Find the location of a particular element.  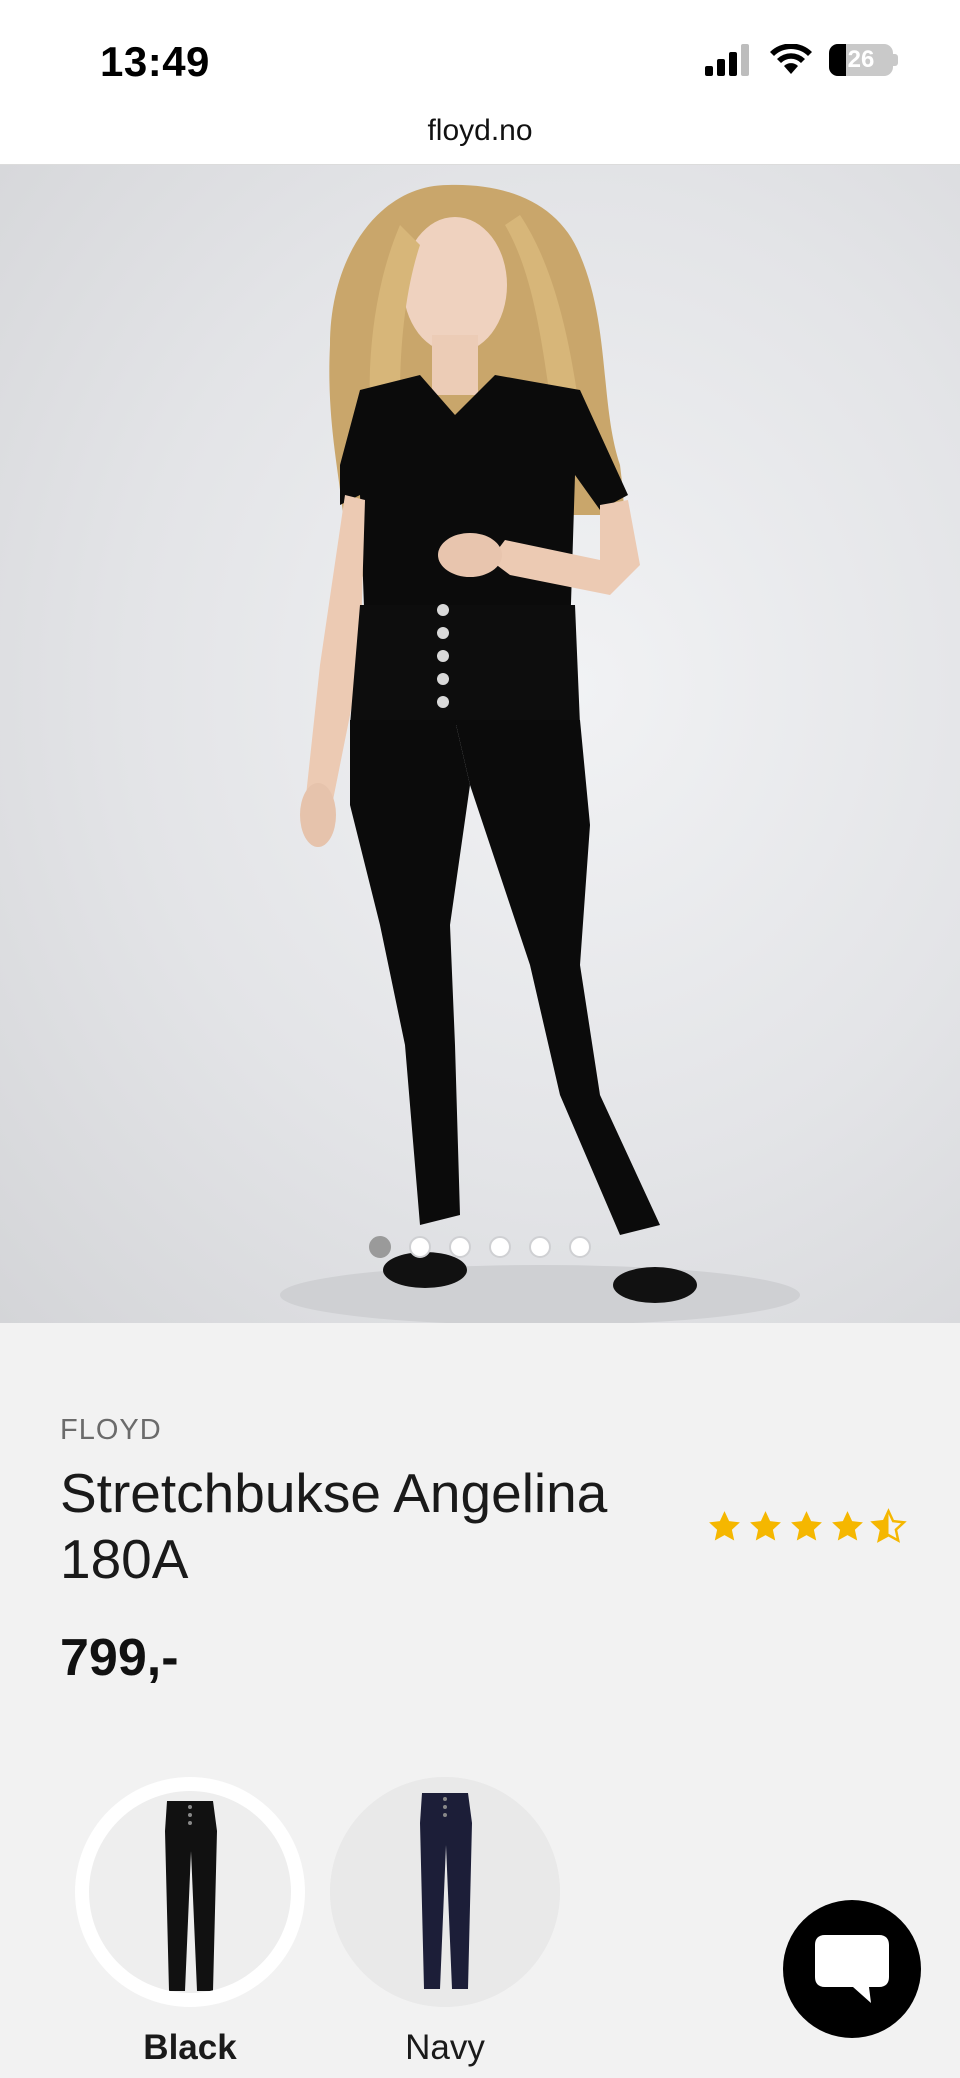

address-bar: floyd.no is located at coordinates (480, 137).